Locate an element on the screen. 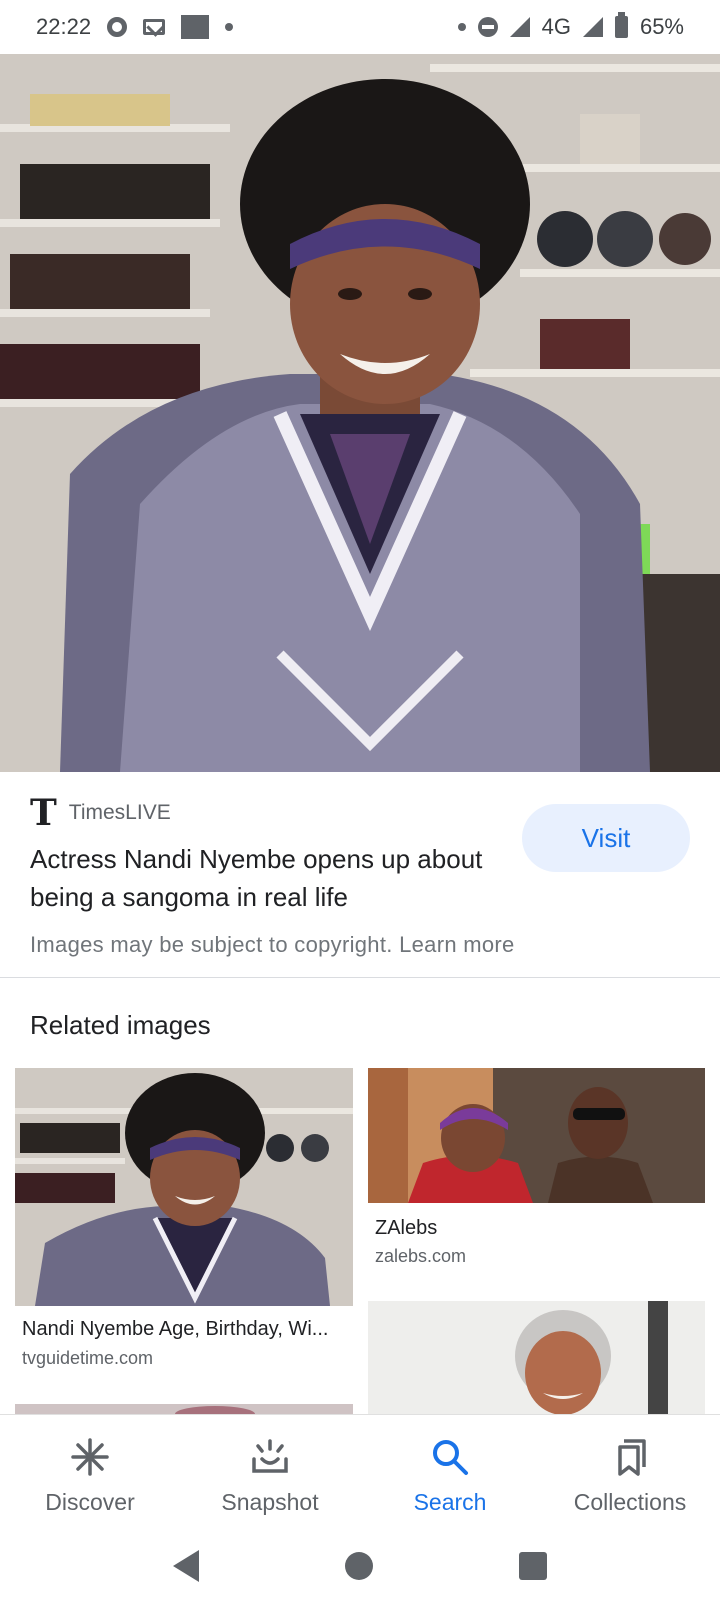 The height and width of the screenshot is (1600, 720). battery-icon is located at coordinates (621, 25).